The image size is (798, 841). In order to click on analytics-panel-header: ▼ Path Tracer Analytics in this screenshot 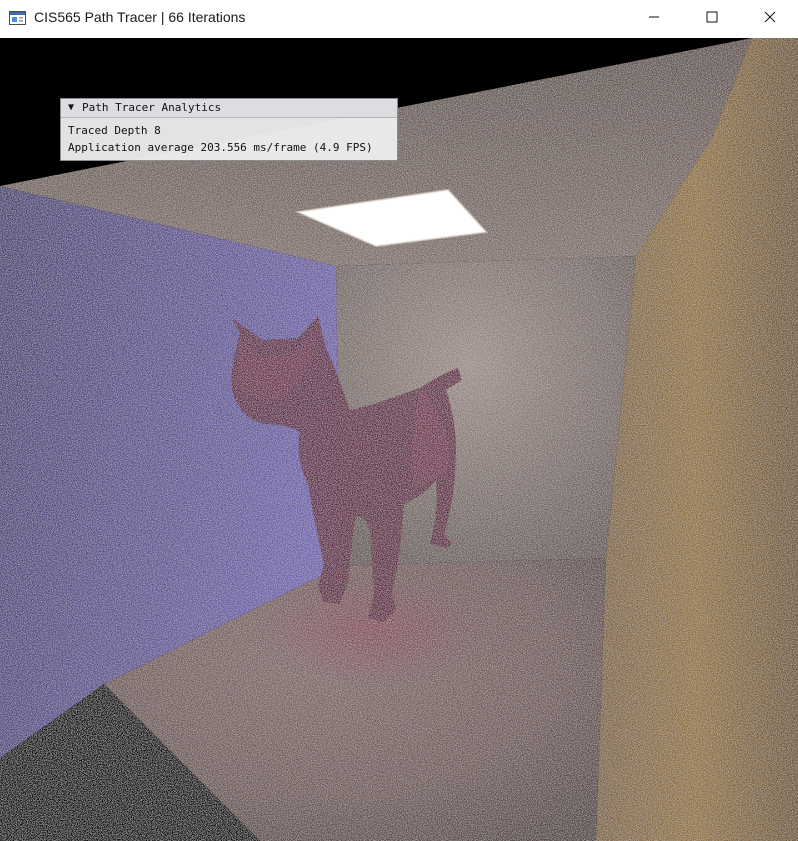, I will do `click(229, 108)`.